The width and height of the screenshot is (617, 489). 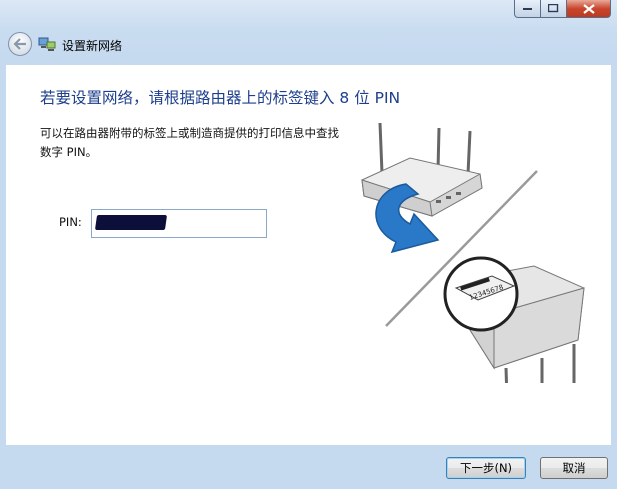 I want to click on close-button, so click(x=589, y=9).